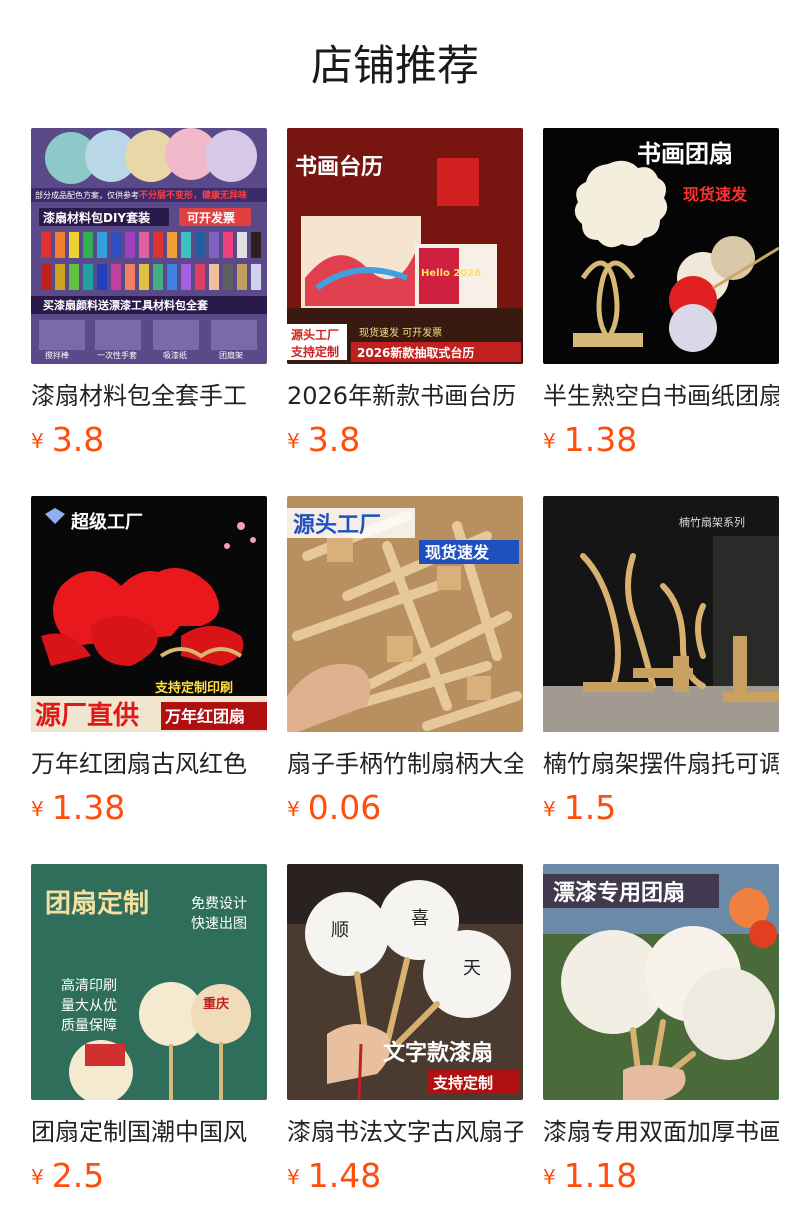  Describe the element at coordinates (193, 688) in the screenshot. I see `image-caption: 支持定制印刷` at that location.